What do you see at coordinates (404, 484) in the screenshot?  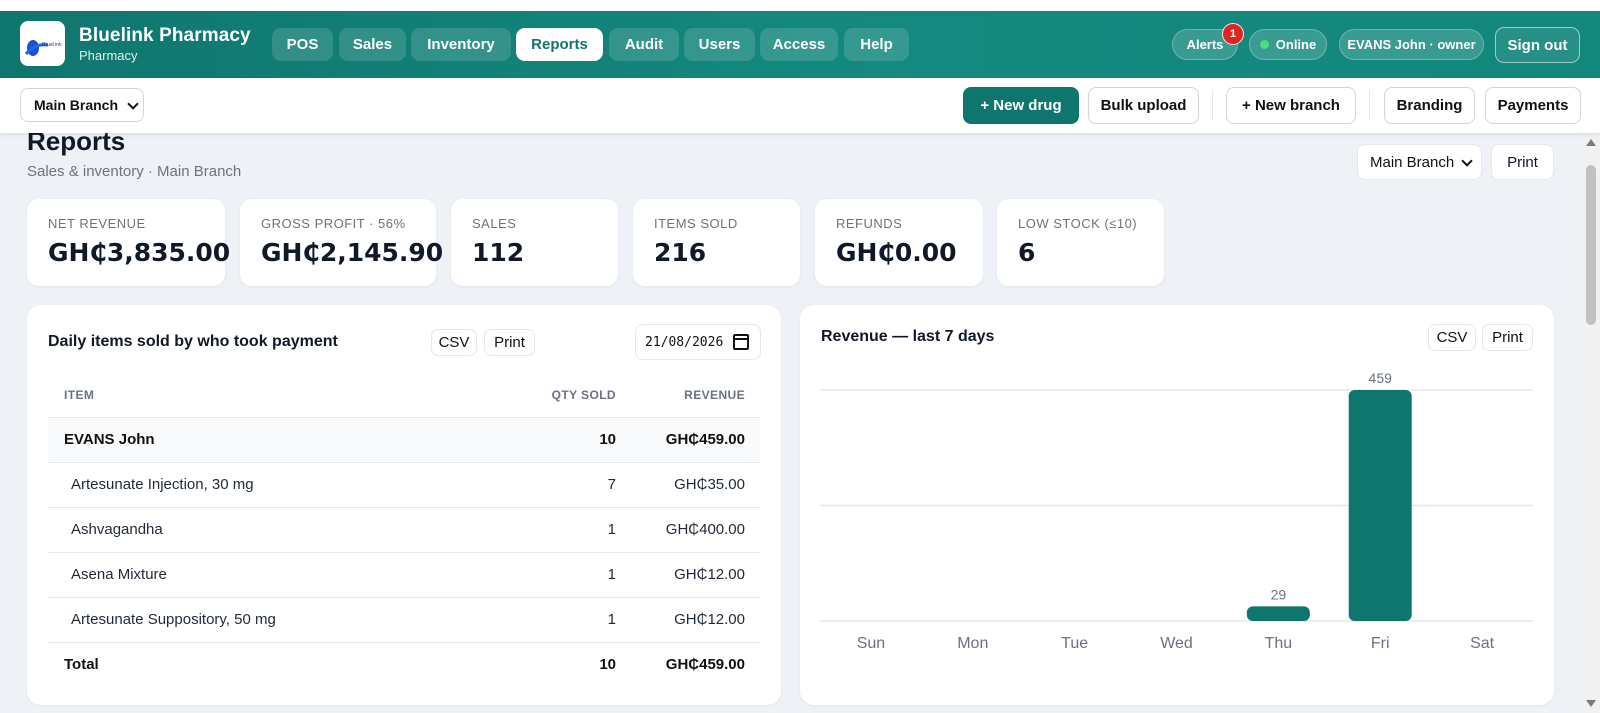 I see `table-row: Artesunate Injection, 30 mg 7 GH₵35.00` at bounding box center [404, 484].